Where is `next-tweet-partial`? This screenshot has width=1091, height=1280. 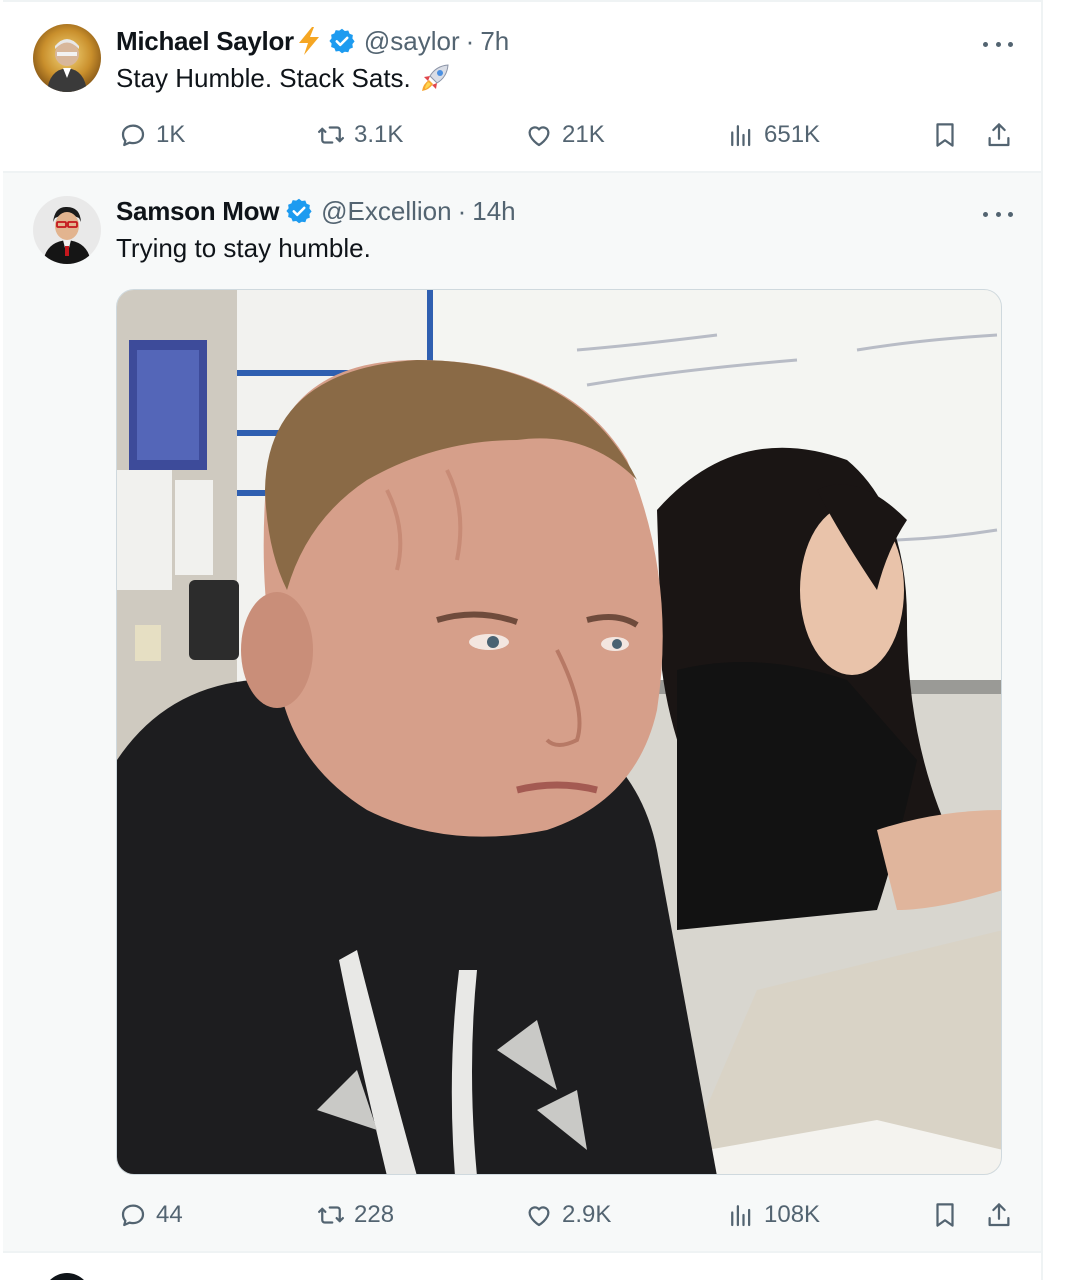 next-tweet-partial is located at coordinates (522, 1266).